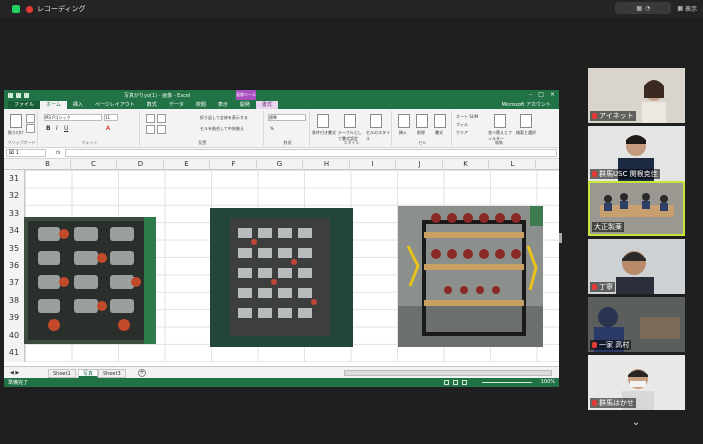 The width and height of the screenshot is (703, 444). I want to click on chevron-down-icon: ⌄, so click(636, 422).